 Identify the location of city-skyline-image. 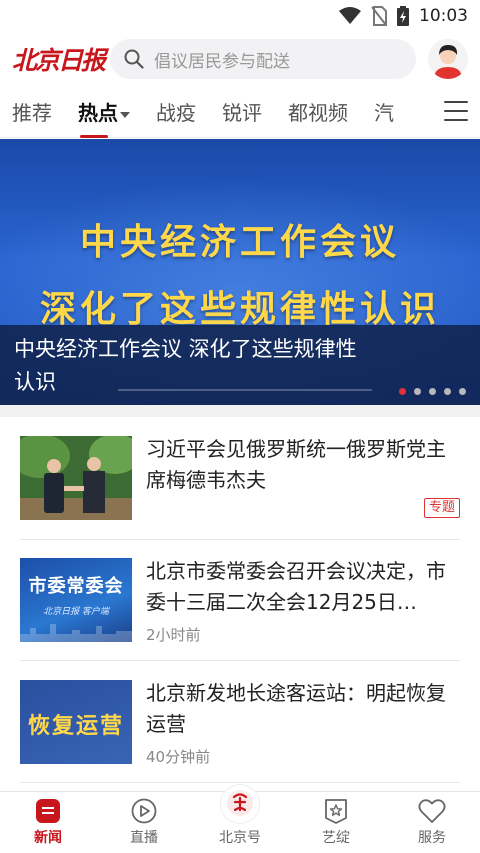
(76, 633).